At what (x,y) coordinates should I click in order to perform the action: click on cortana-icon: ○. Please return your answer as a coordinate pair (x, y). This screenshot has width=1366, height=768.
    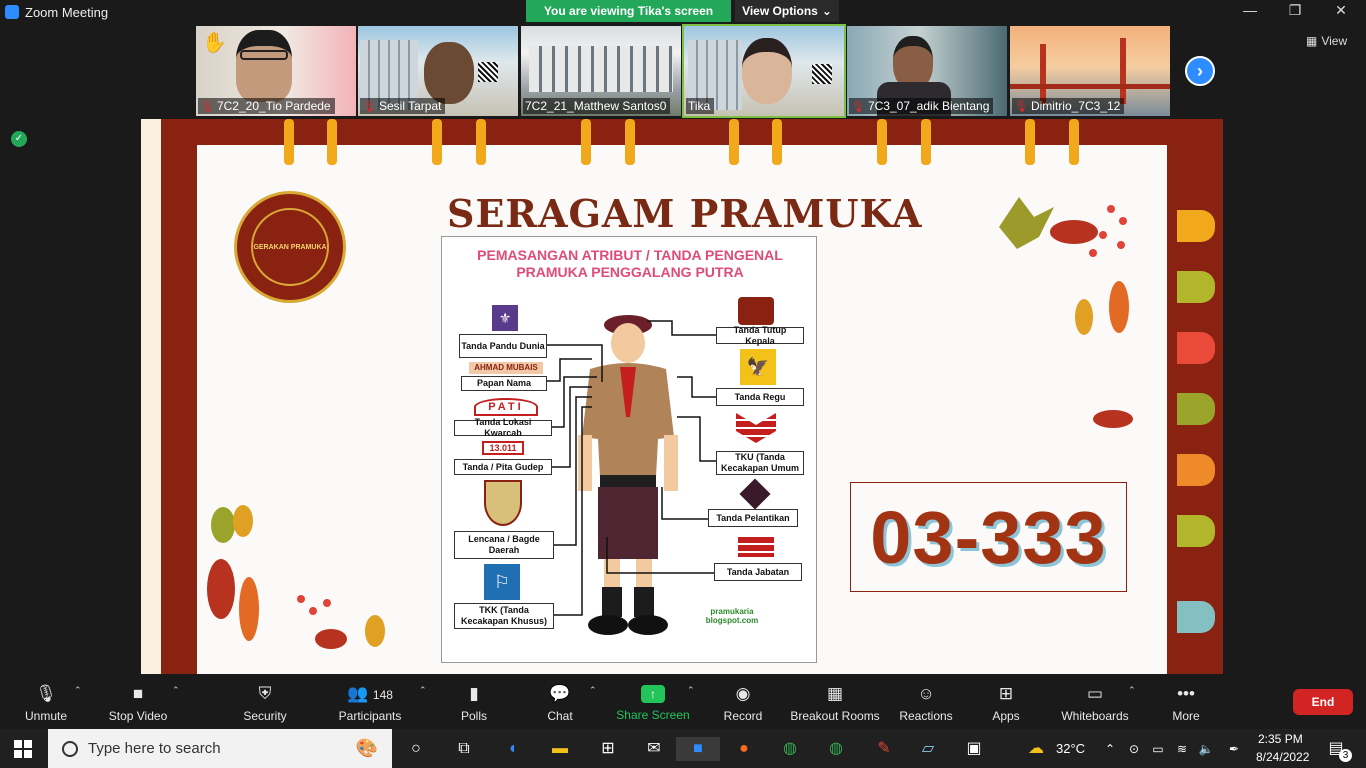
    Looking at the image, I should click on (416, 749).